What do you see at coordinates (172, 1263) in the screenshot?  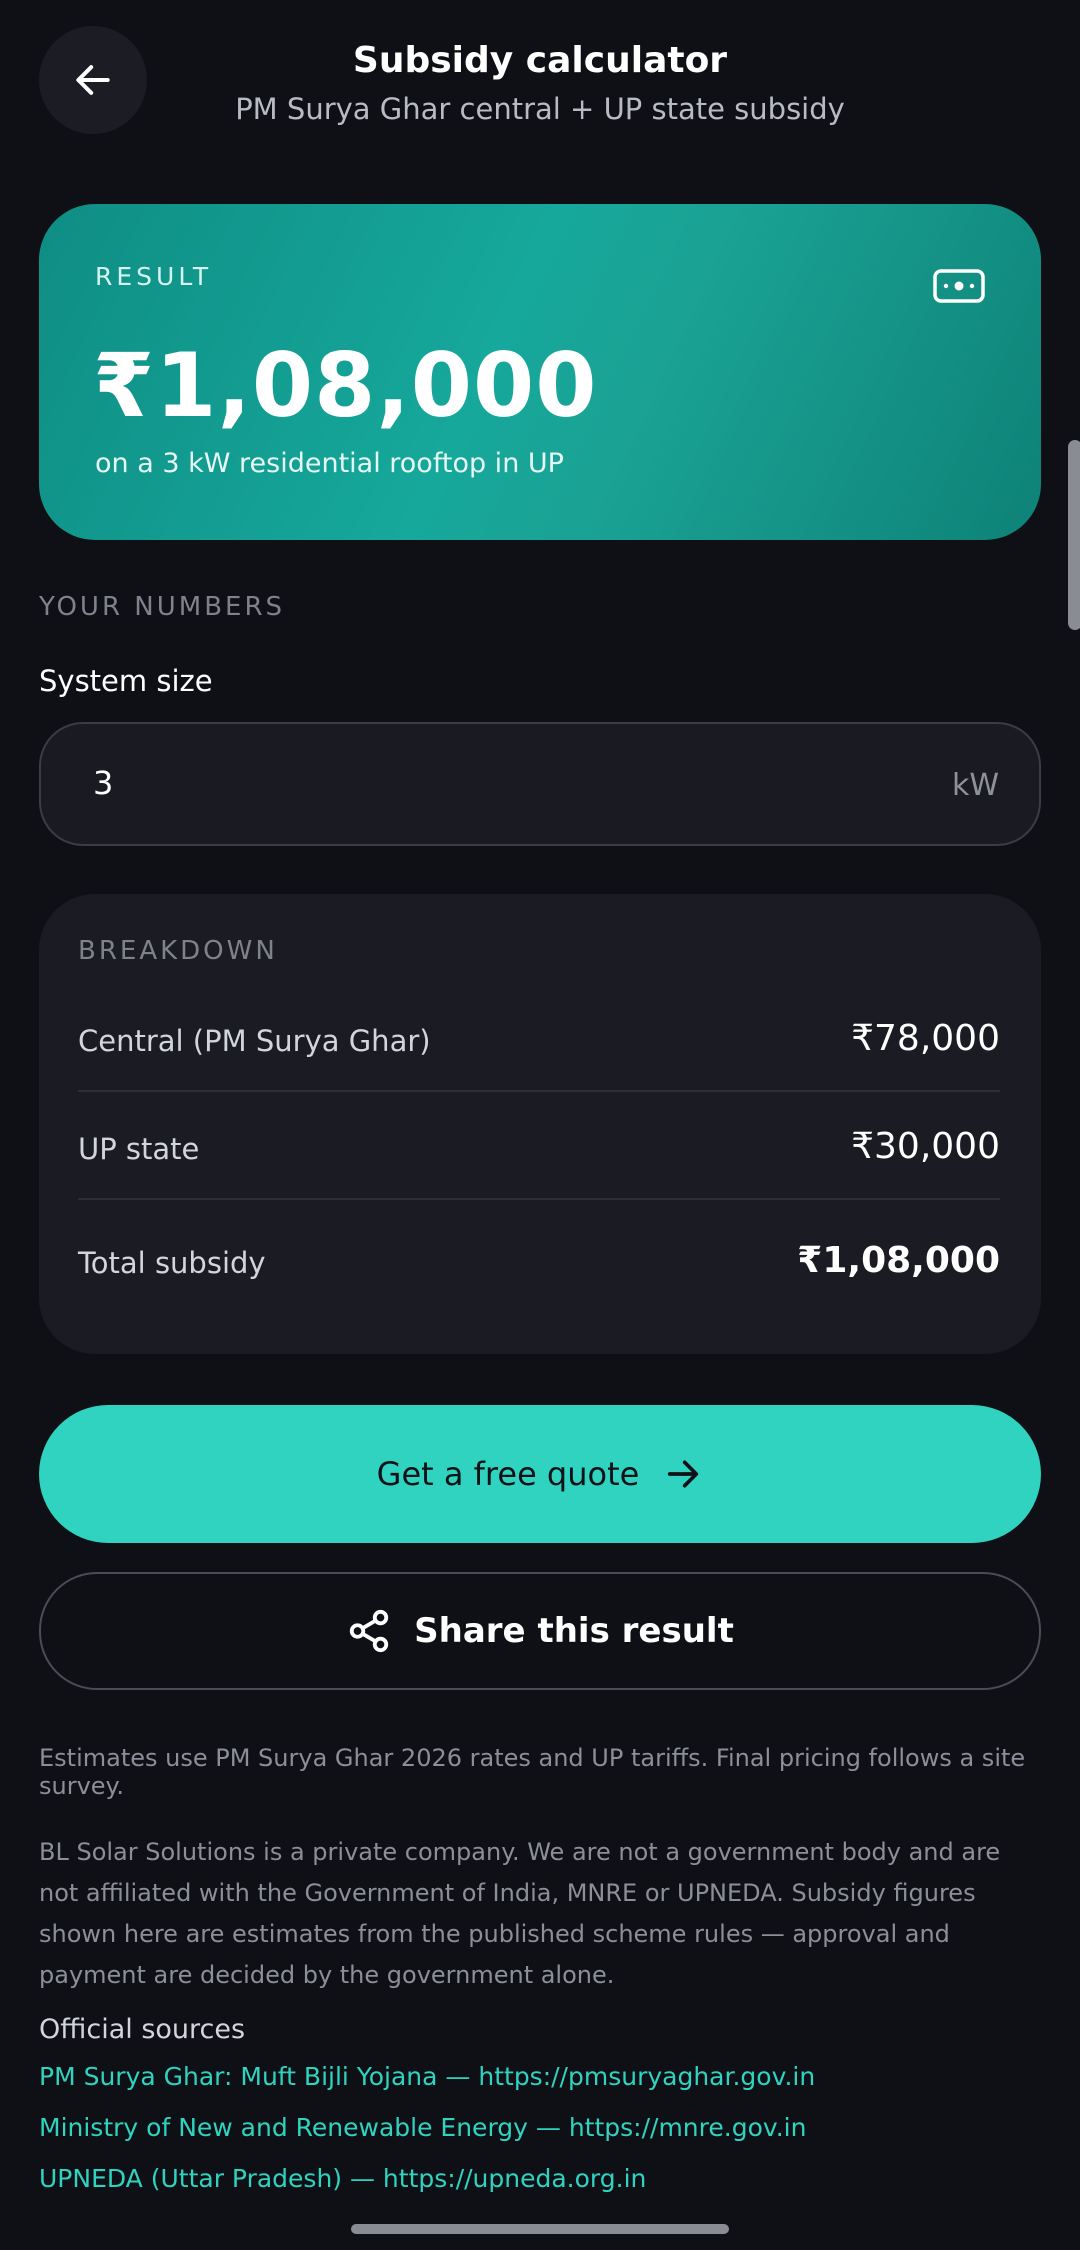 I see `breakdown-row-name: Total subsidy` at bounding box center [172, 1263].